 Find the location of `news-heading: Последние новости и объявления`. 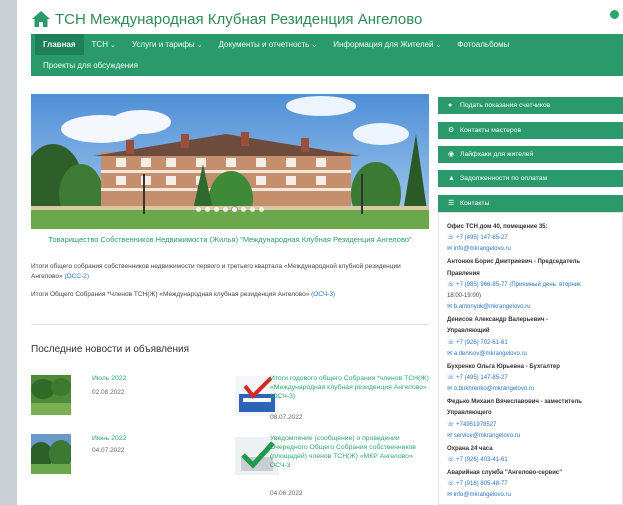

news-heading: Последние новости и объявления is located at coordinates (110, 349).